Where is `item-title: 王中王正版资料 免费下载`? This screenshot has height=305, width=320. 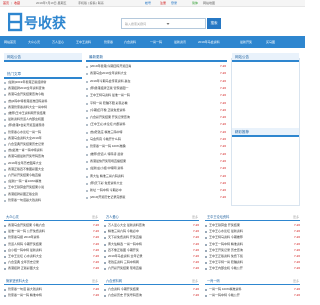
item-title: 王中王正版资料 免费下载 is located at coordinates (248, 256).